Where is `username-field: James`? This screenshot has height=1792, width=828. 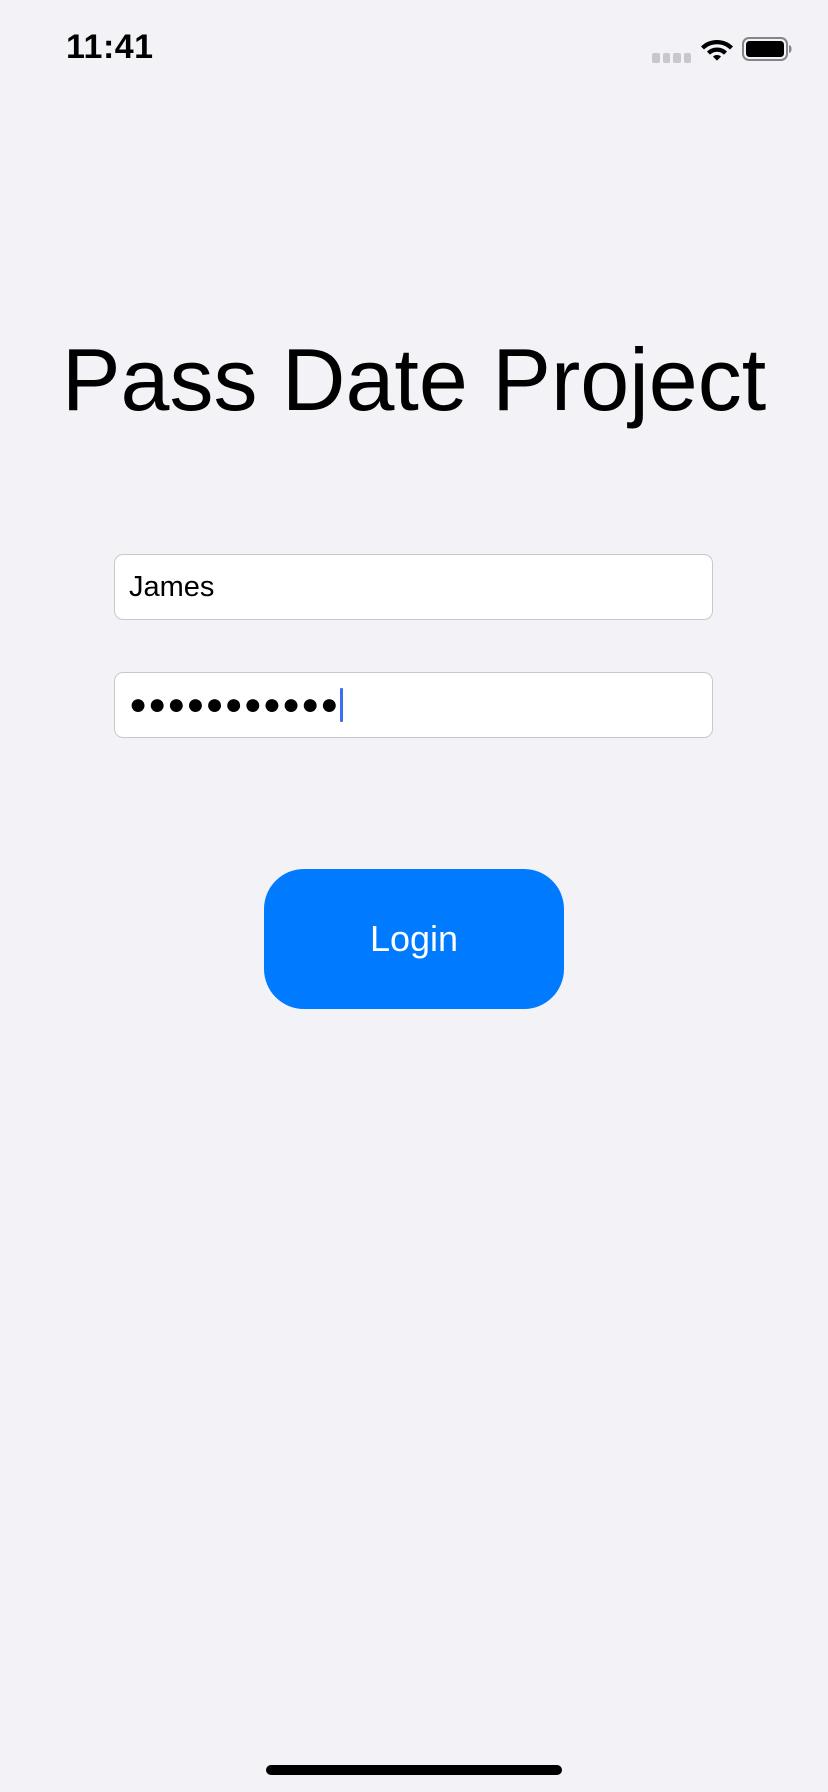 username-field: James is located at coordinates (413, 587).